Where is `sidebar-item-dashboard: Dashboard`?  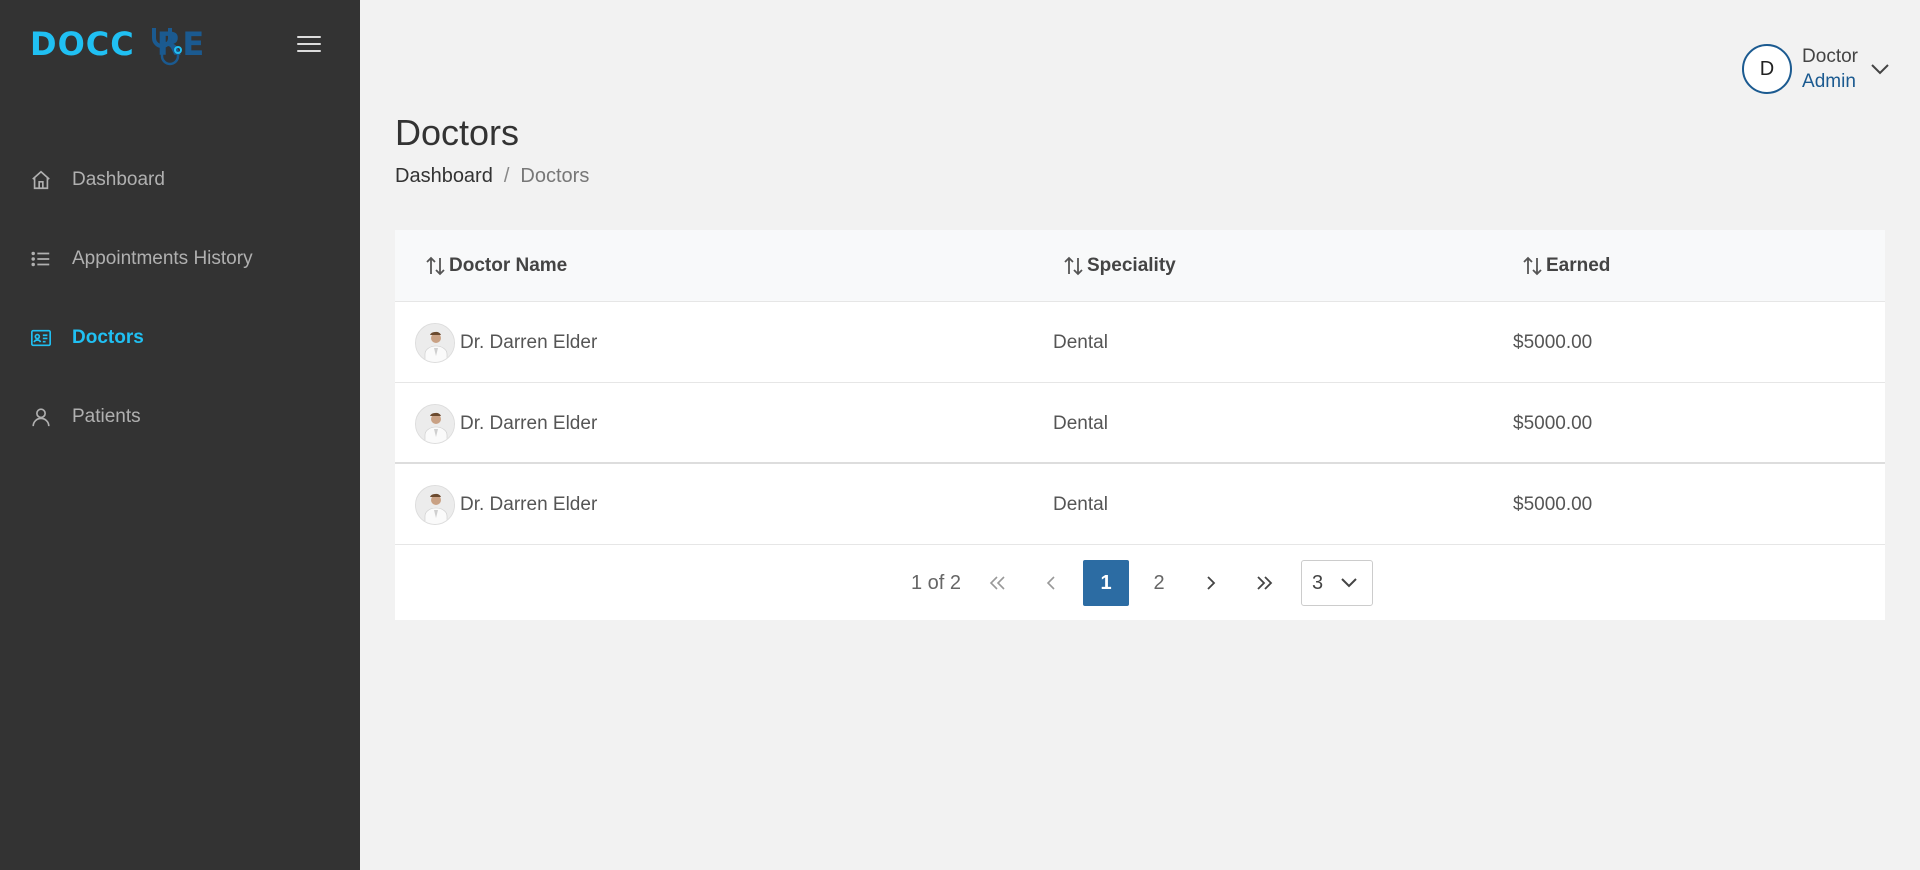 sidebar-item-dashboard: Dashboard is located at coordinates (180, 179).